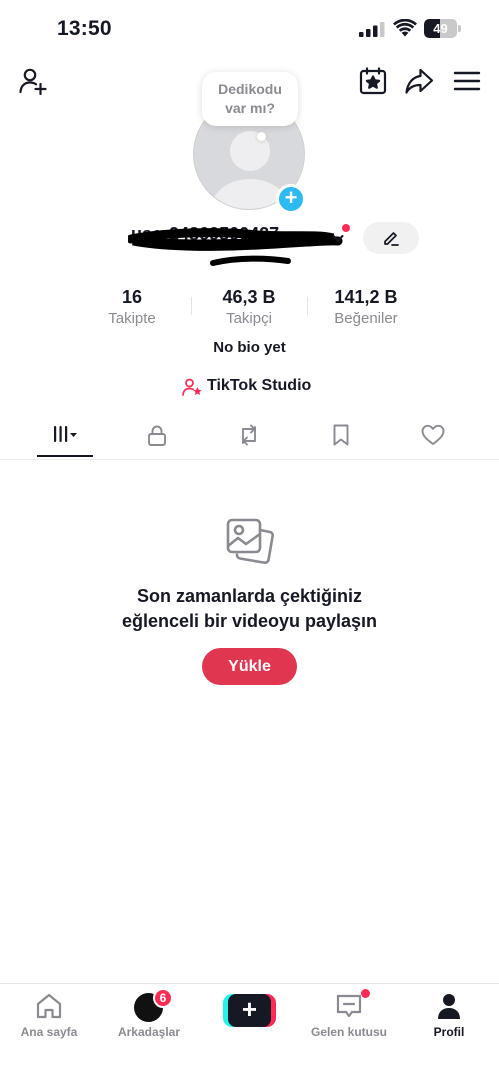  I want to click on plus-icon: +, so click(249, 1010).